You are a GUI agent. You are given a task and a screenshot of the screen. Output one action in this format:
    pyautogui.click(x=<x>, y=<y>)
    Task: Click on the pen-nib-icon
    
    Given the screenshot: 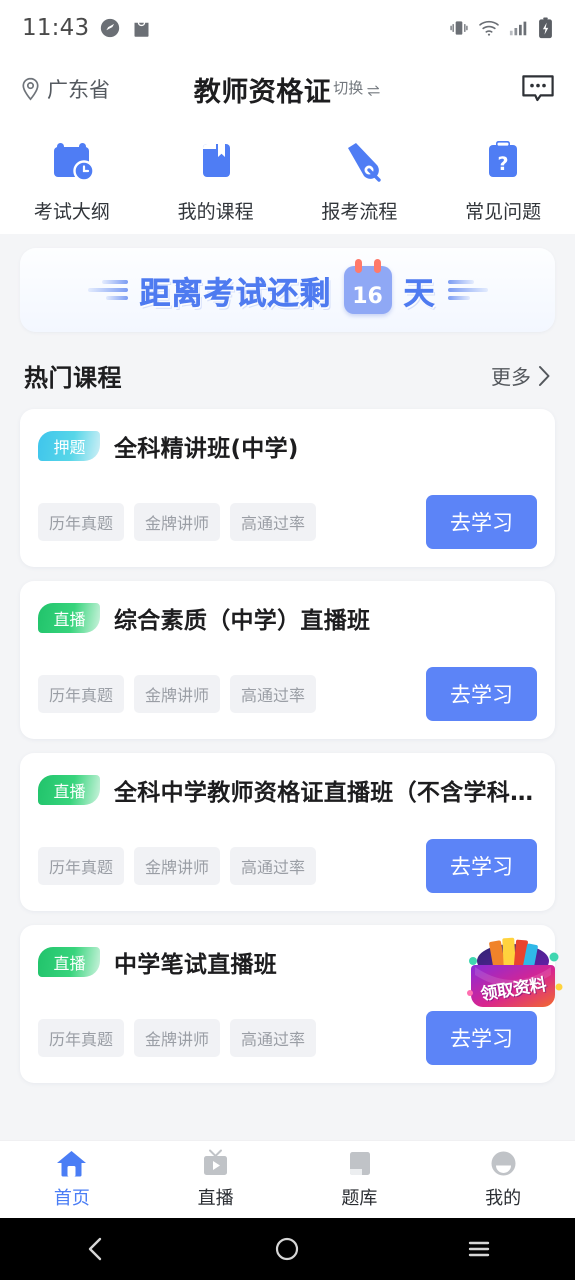 What is the action you would take?
    pyautogui.click(x=359, y=160)
    